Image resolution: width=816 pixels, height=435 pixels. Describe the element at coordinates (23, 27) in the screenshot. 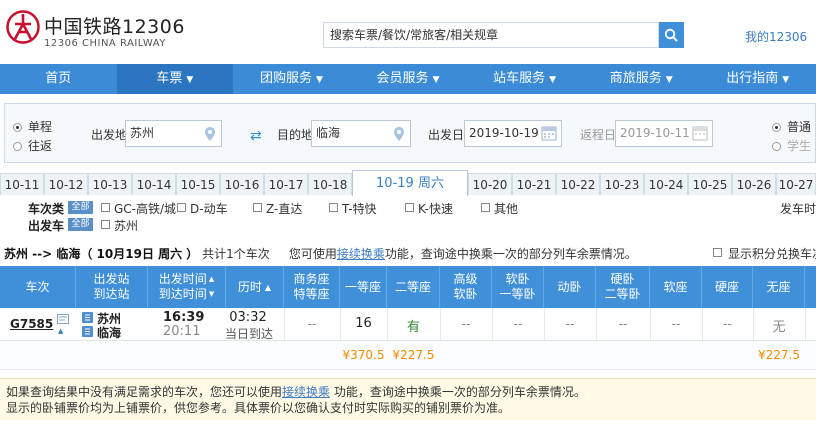

I see `railway-logo-icon` at that location.